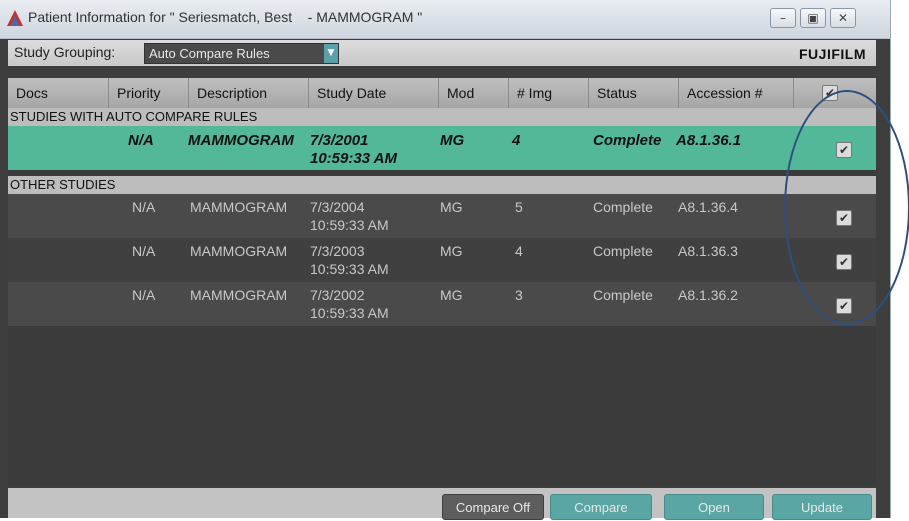 The image size is (909, 521). I want to click on col-select: ✔, so click(834, 93).